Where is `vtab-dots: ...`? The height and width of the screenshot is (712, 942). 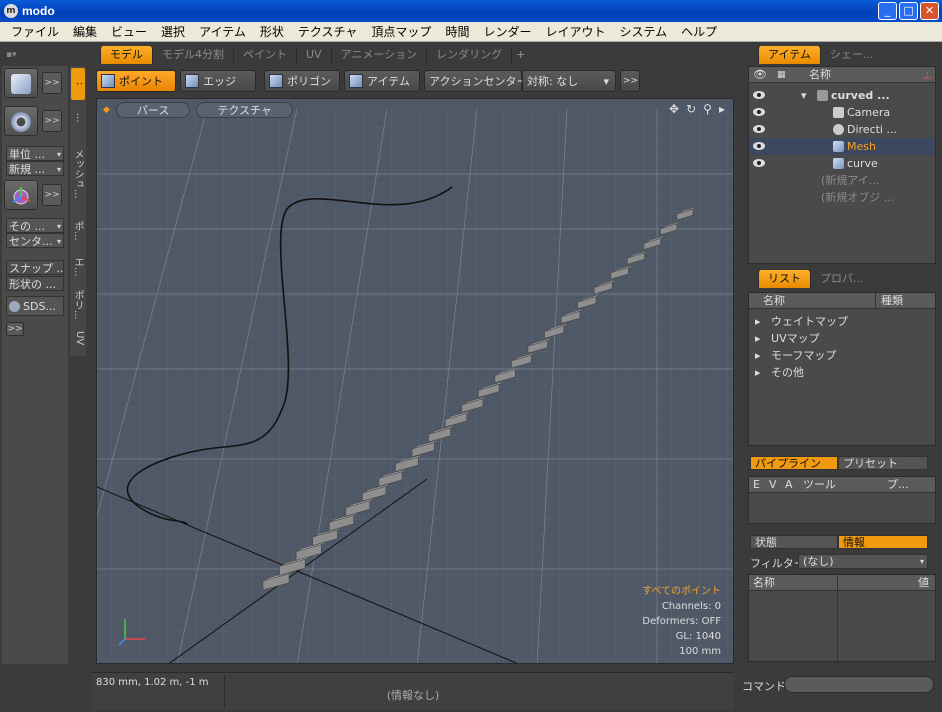 vtab-dots: ... is located at coordinates (78, 118).